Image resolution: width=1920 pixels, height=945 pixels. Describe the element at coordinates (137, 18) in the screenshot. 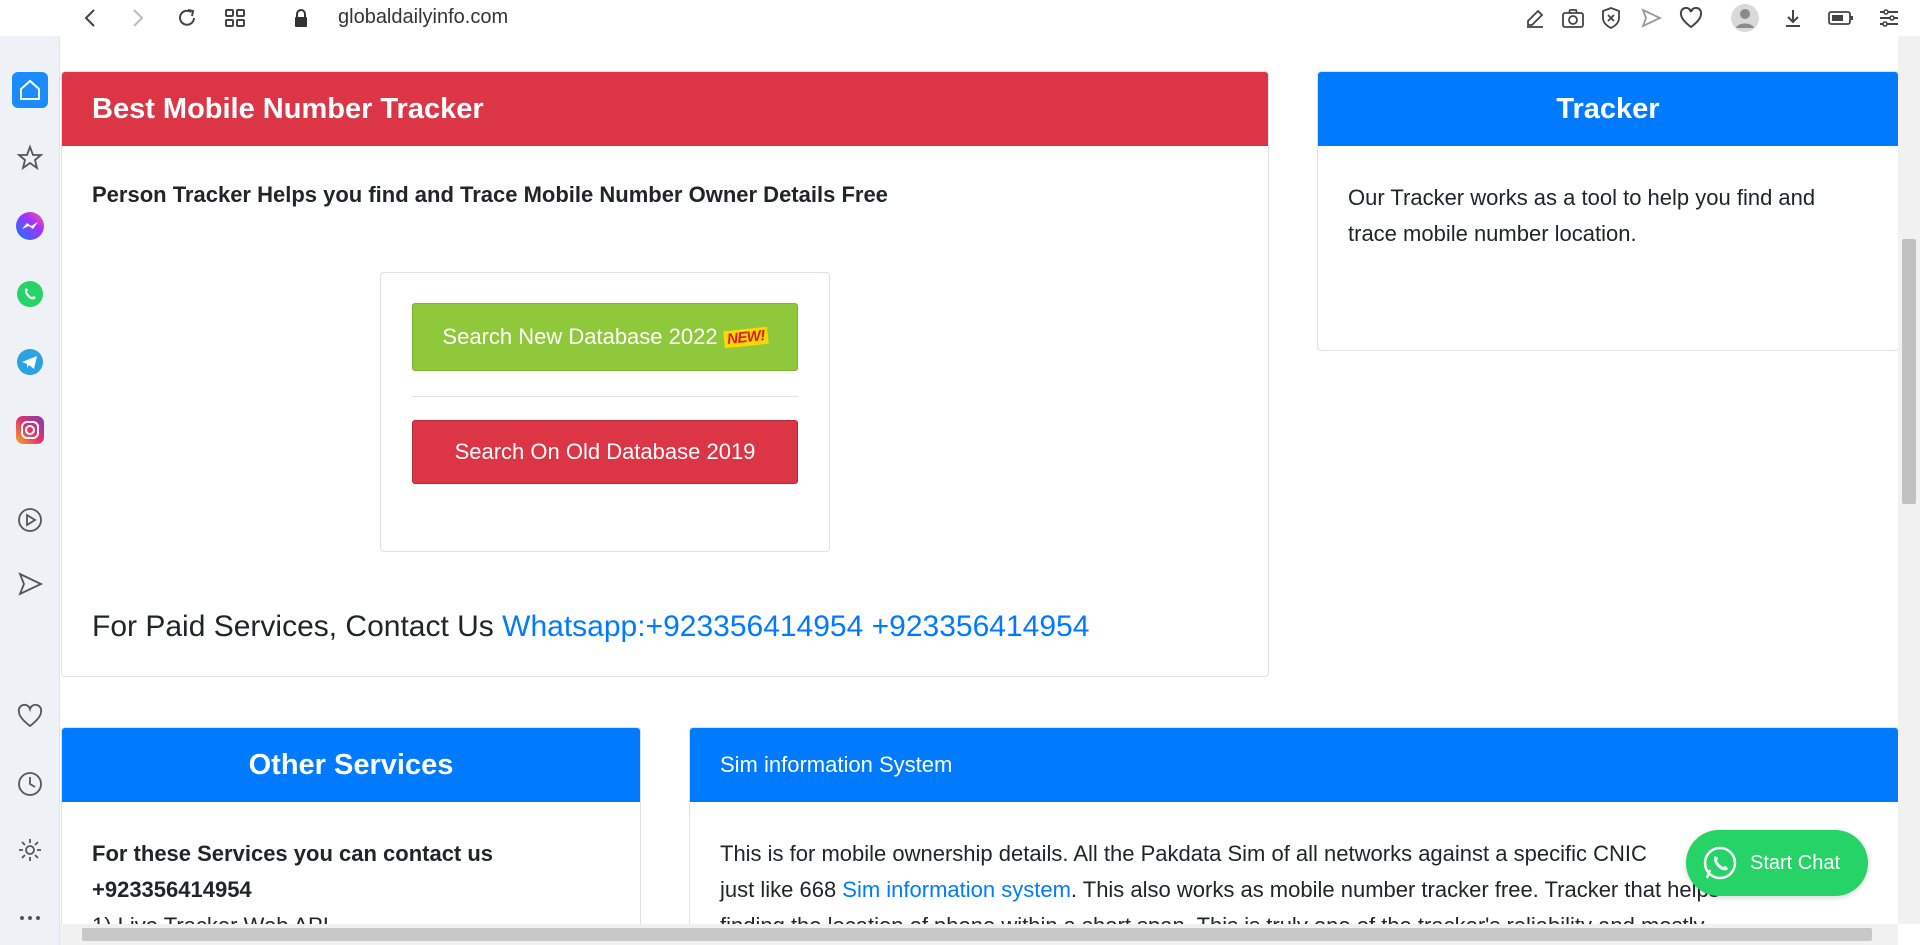

I see `forward-icon` at that location.